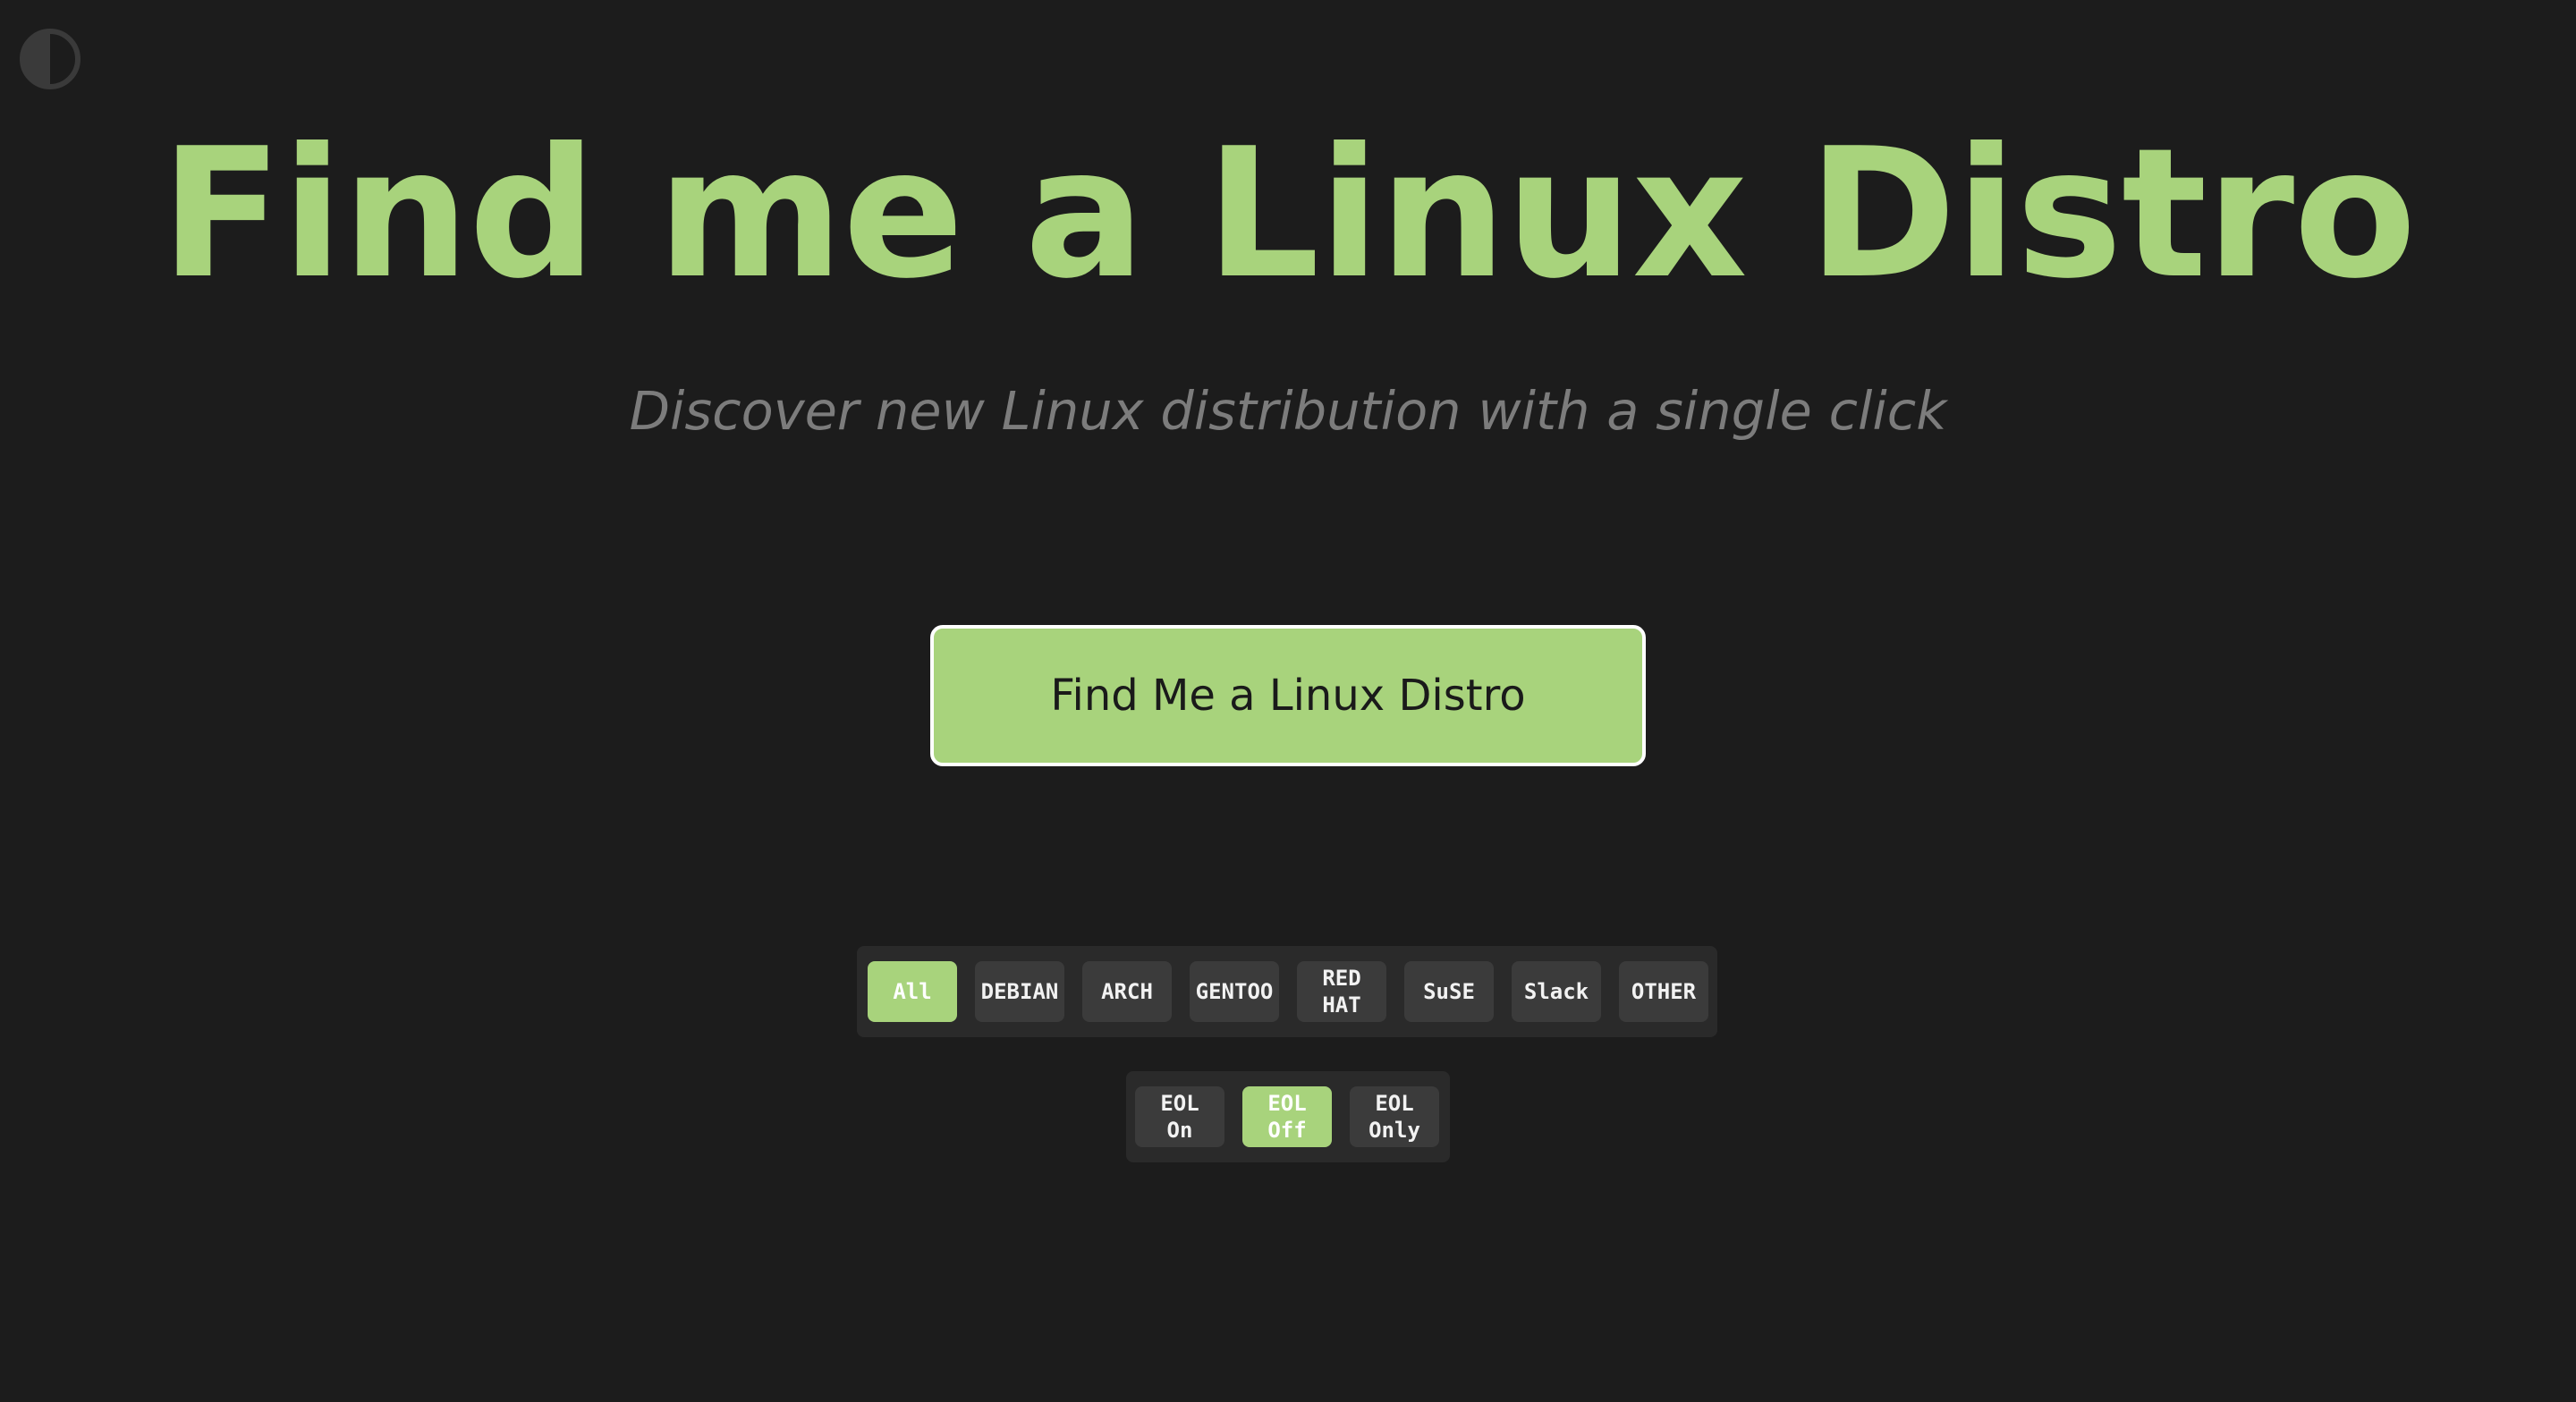  Describe the element at coordinates (1556, 991) in the screenshot. I see `filter-slack-button: Slack` at that location.